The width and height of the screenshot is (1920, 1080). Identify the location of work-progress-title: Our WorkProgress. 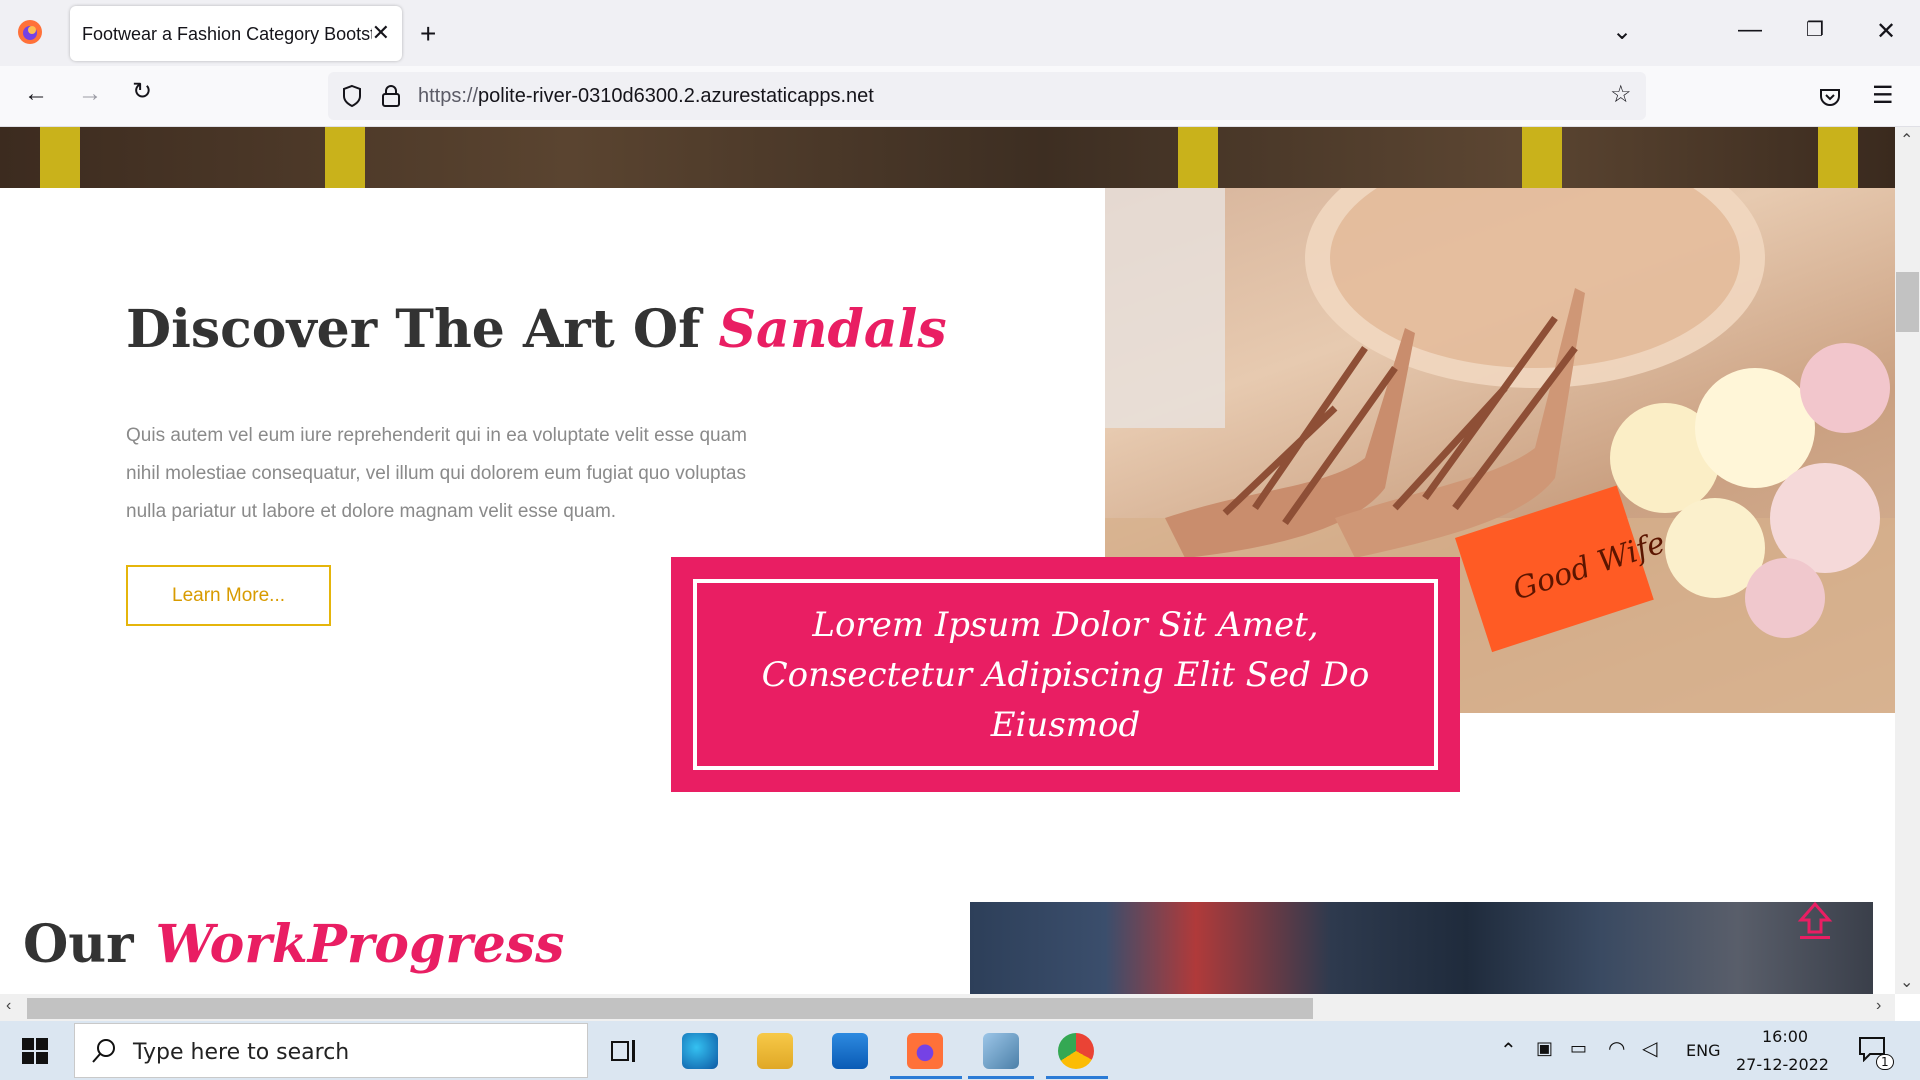
(293, 944).